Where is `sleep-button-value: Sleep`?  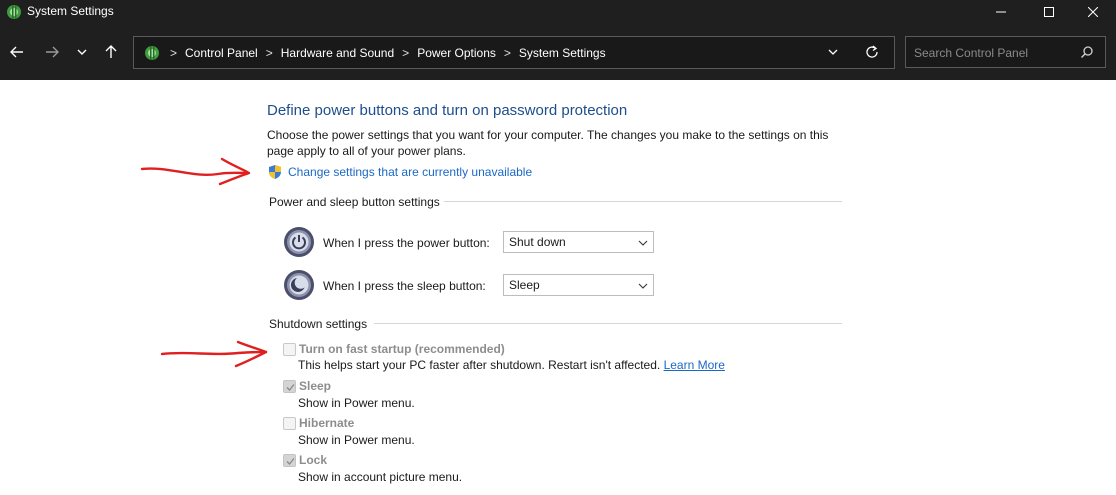
sleep-button-value: Sleep is located at coordinates (524, 285).